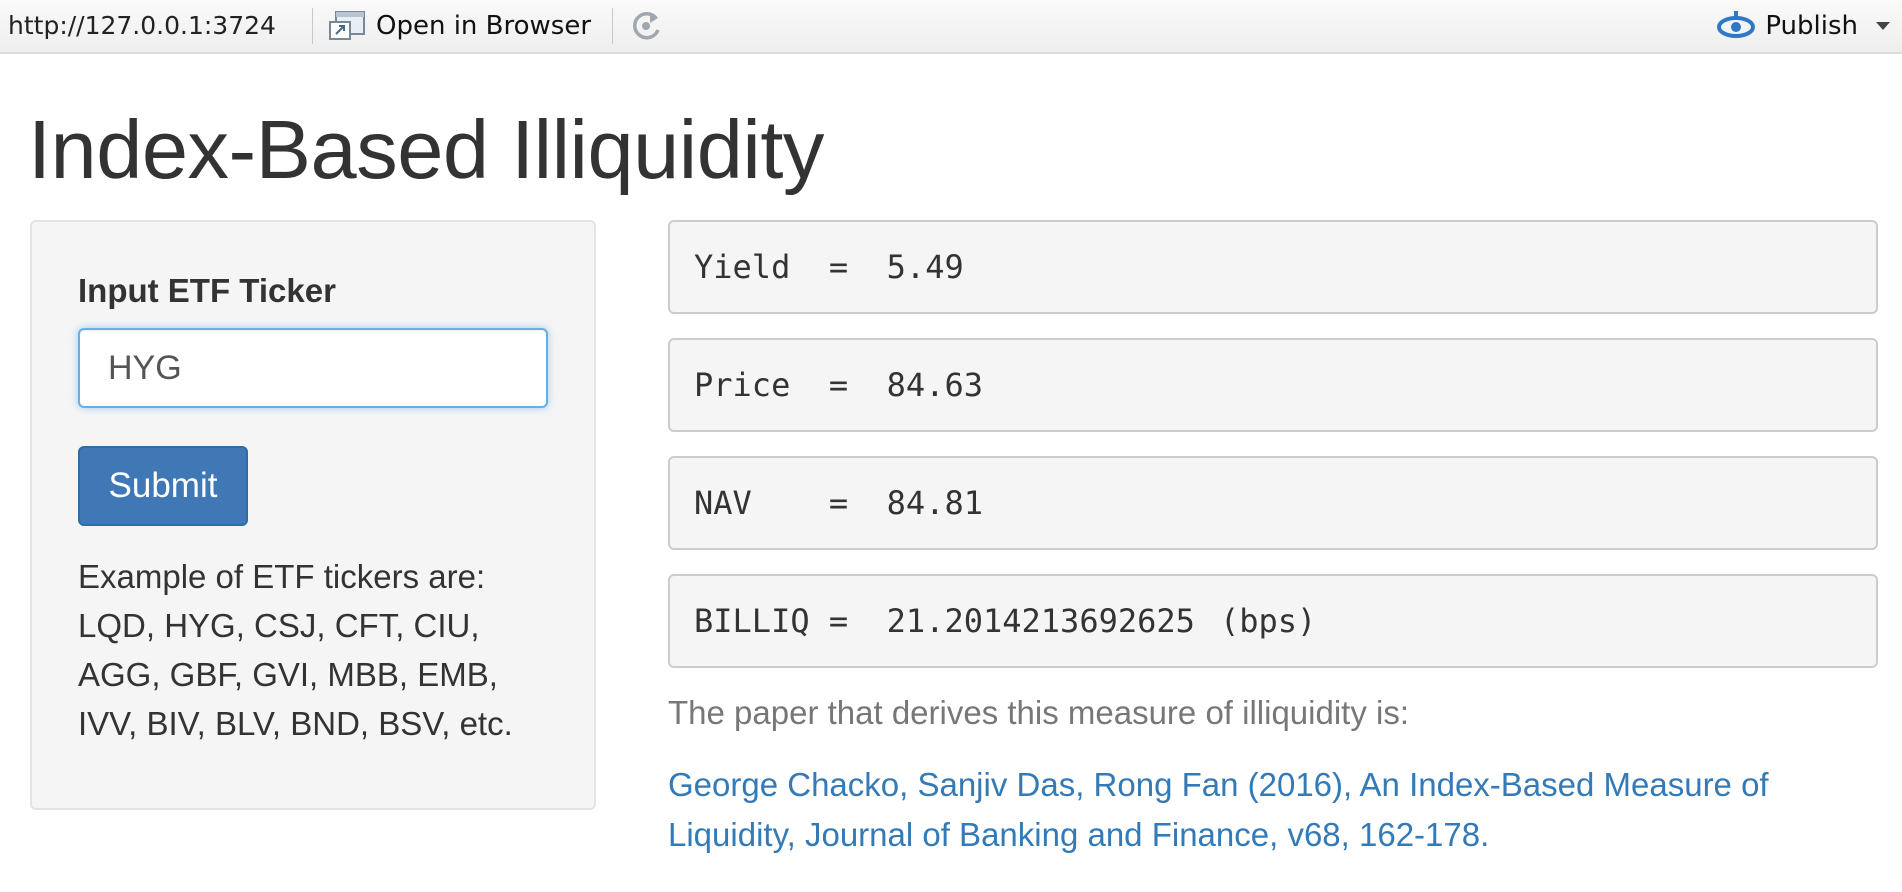 This screenshot has height=892, width=1902. I want to click on chevron-down-icon, so click(1883, 26).